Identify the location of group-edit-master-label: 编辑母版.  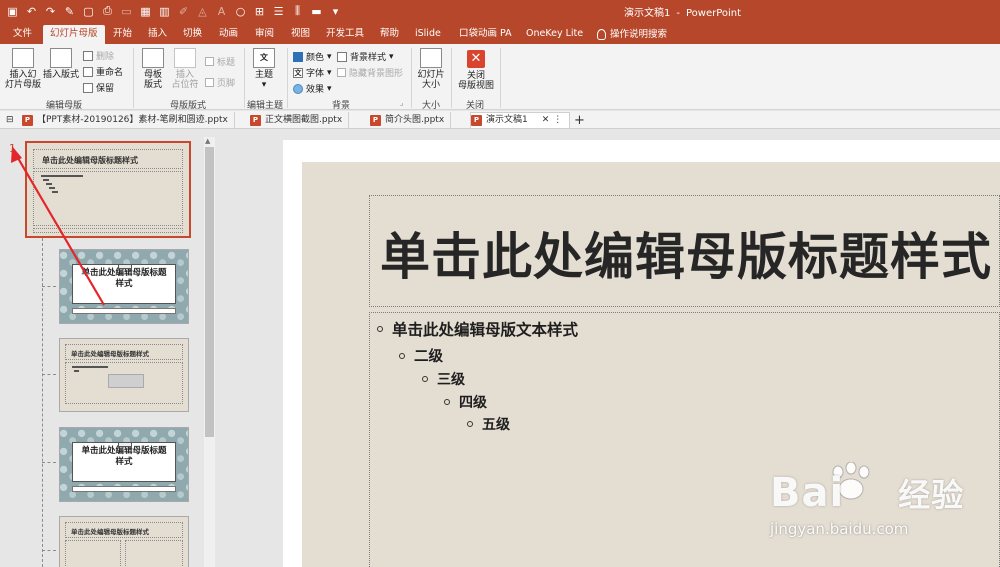
(64, 106).